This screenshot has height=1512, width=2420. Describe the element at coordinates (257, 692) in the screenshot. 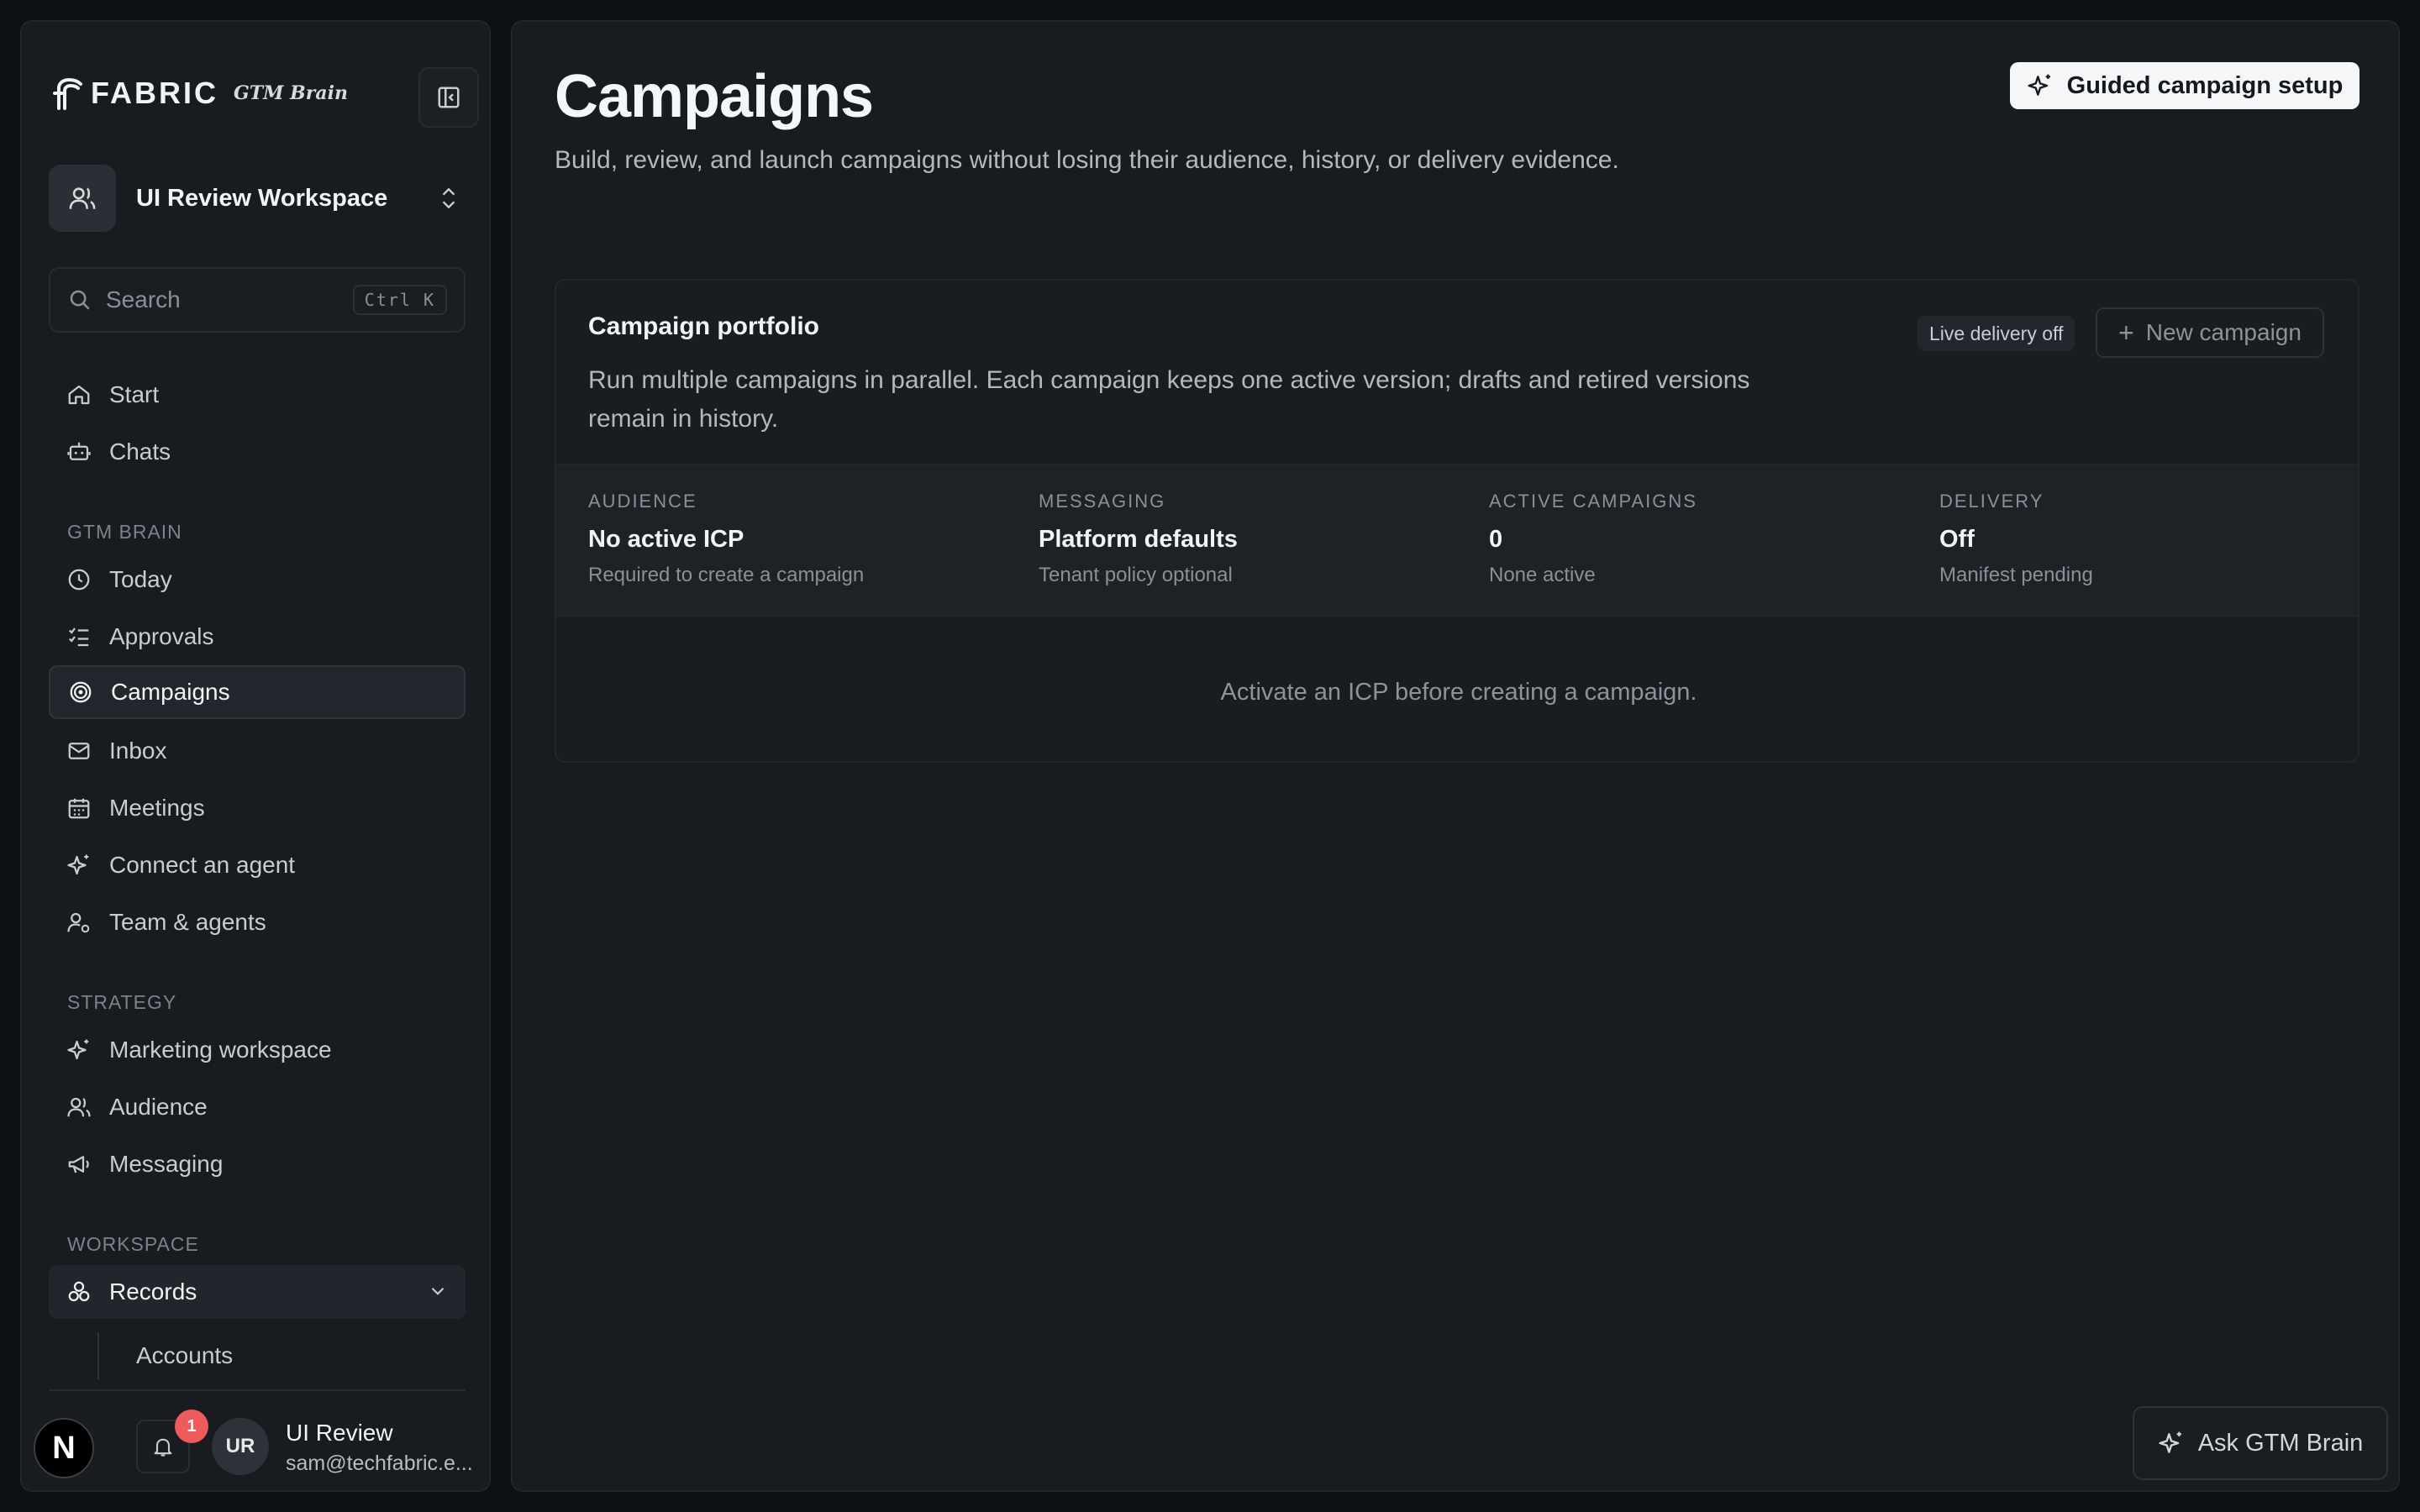

I see `sidebar-item-campaigns: Campaigns` at that location.